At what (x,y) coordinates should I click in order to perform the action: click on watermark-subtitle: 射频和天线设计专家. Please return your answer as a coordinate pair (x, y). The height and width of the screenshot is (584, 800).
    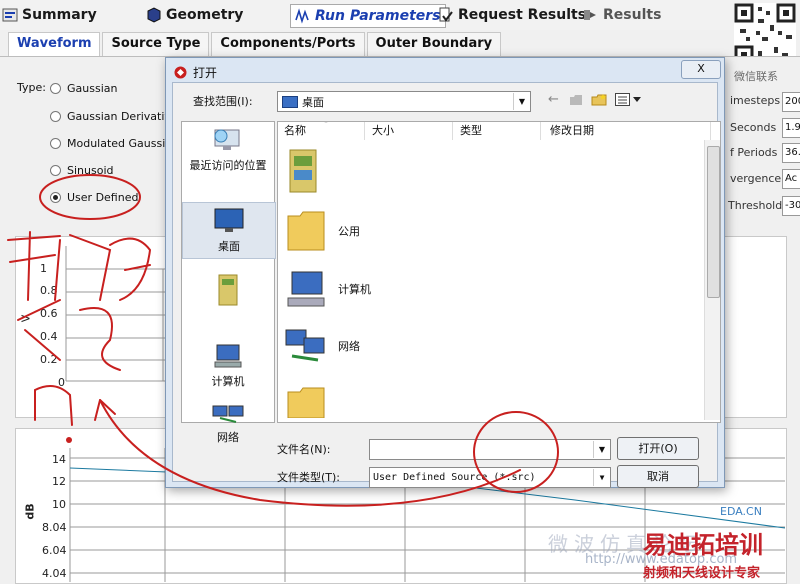
    Looking at the image, I should click on (702, 573).